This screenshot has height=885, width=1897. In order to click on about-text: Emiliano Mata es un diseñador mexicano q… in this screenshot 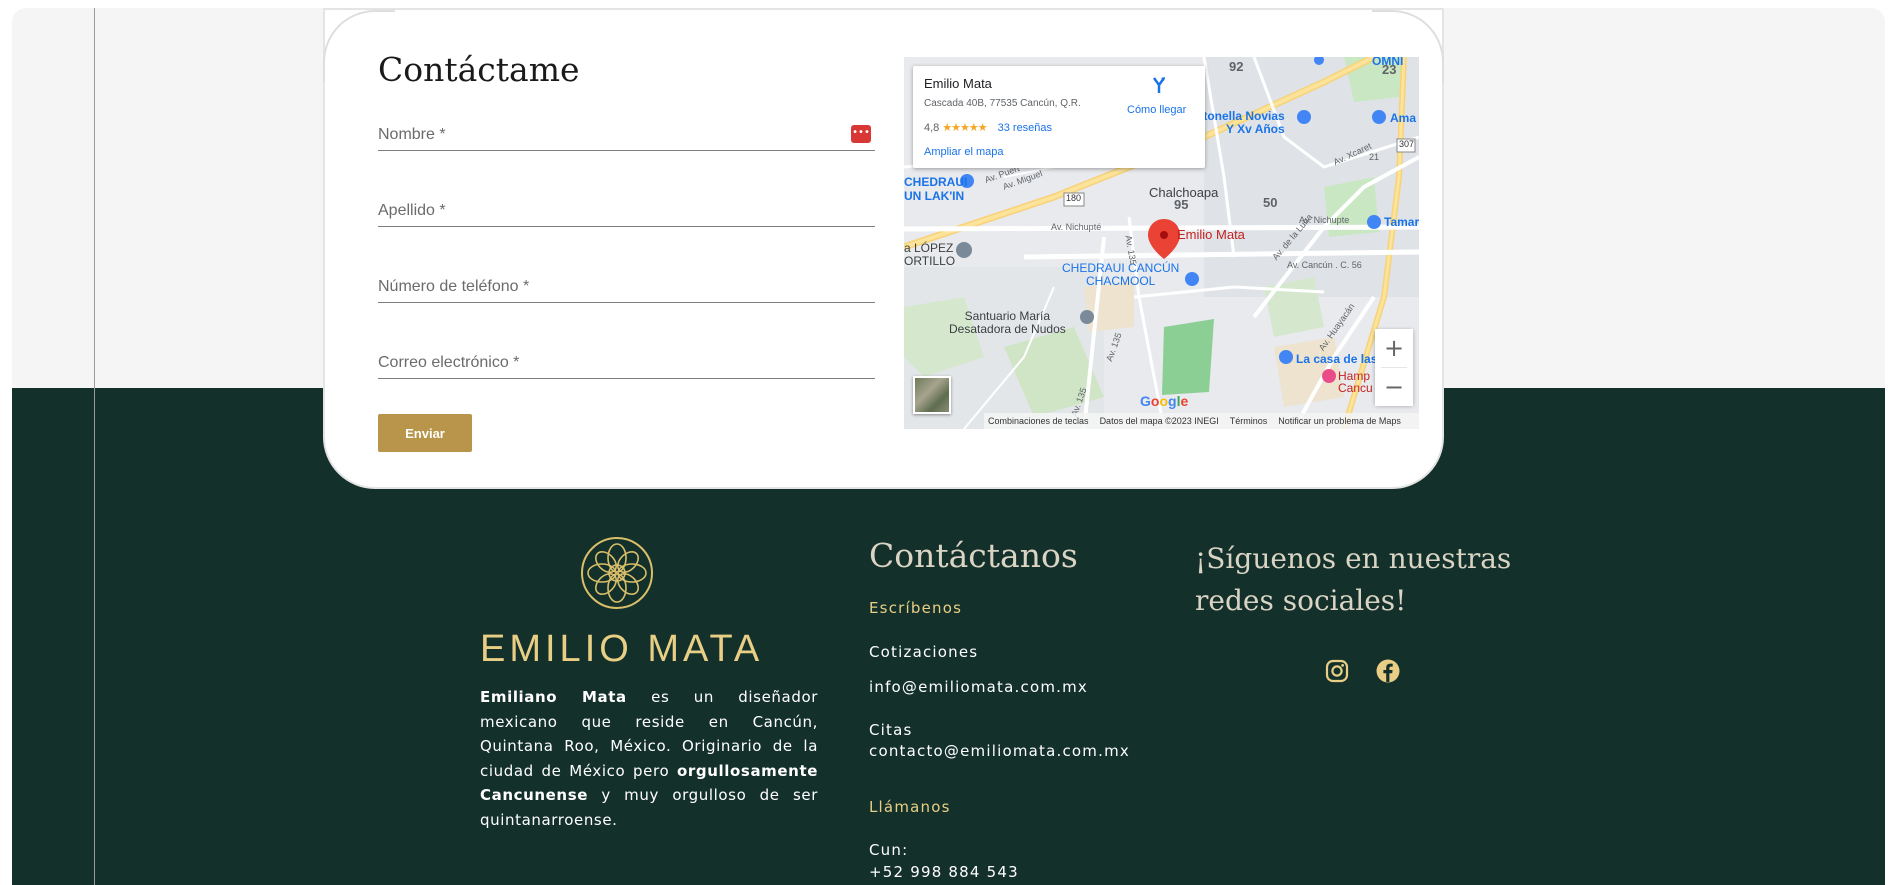, I will do `click(649, 758)`.